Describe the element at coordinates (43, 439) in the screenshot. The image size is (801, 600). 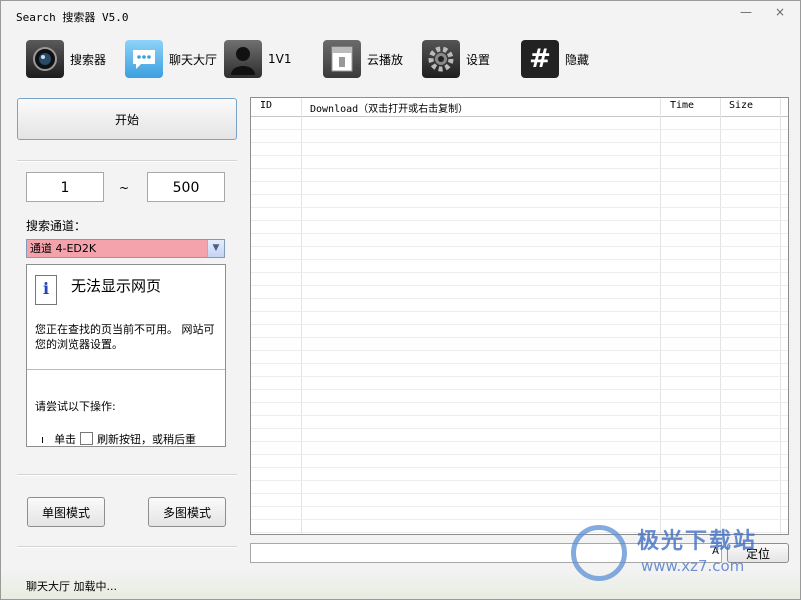
I see `bullet: ı` at that location.